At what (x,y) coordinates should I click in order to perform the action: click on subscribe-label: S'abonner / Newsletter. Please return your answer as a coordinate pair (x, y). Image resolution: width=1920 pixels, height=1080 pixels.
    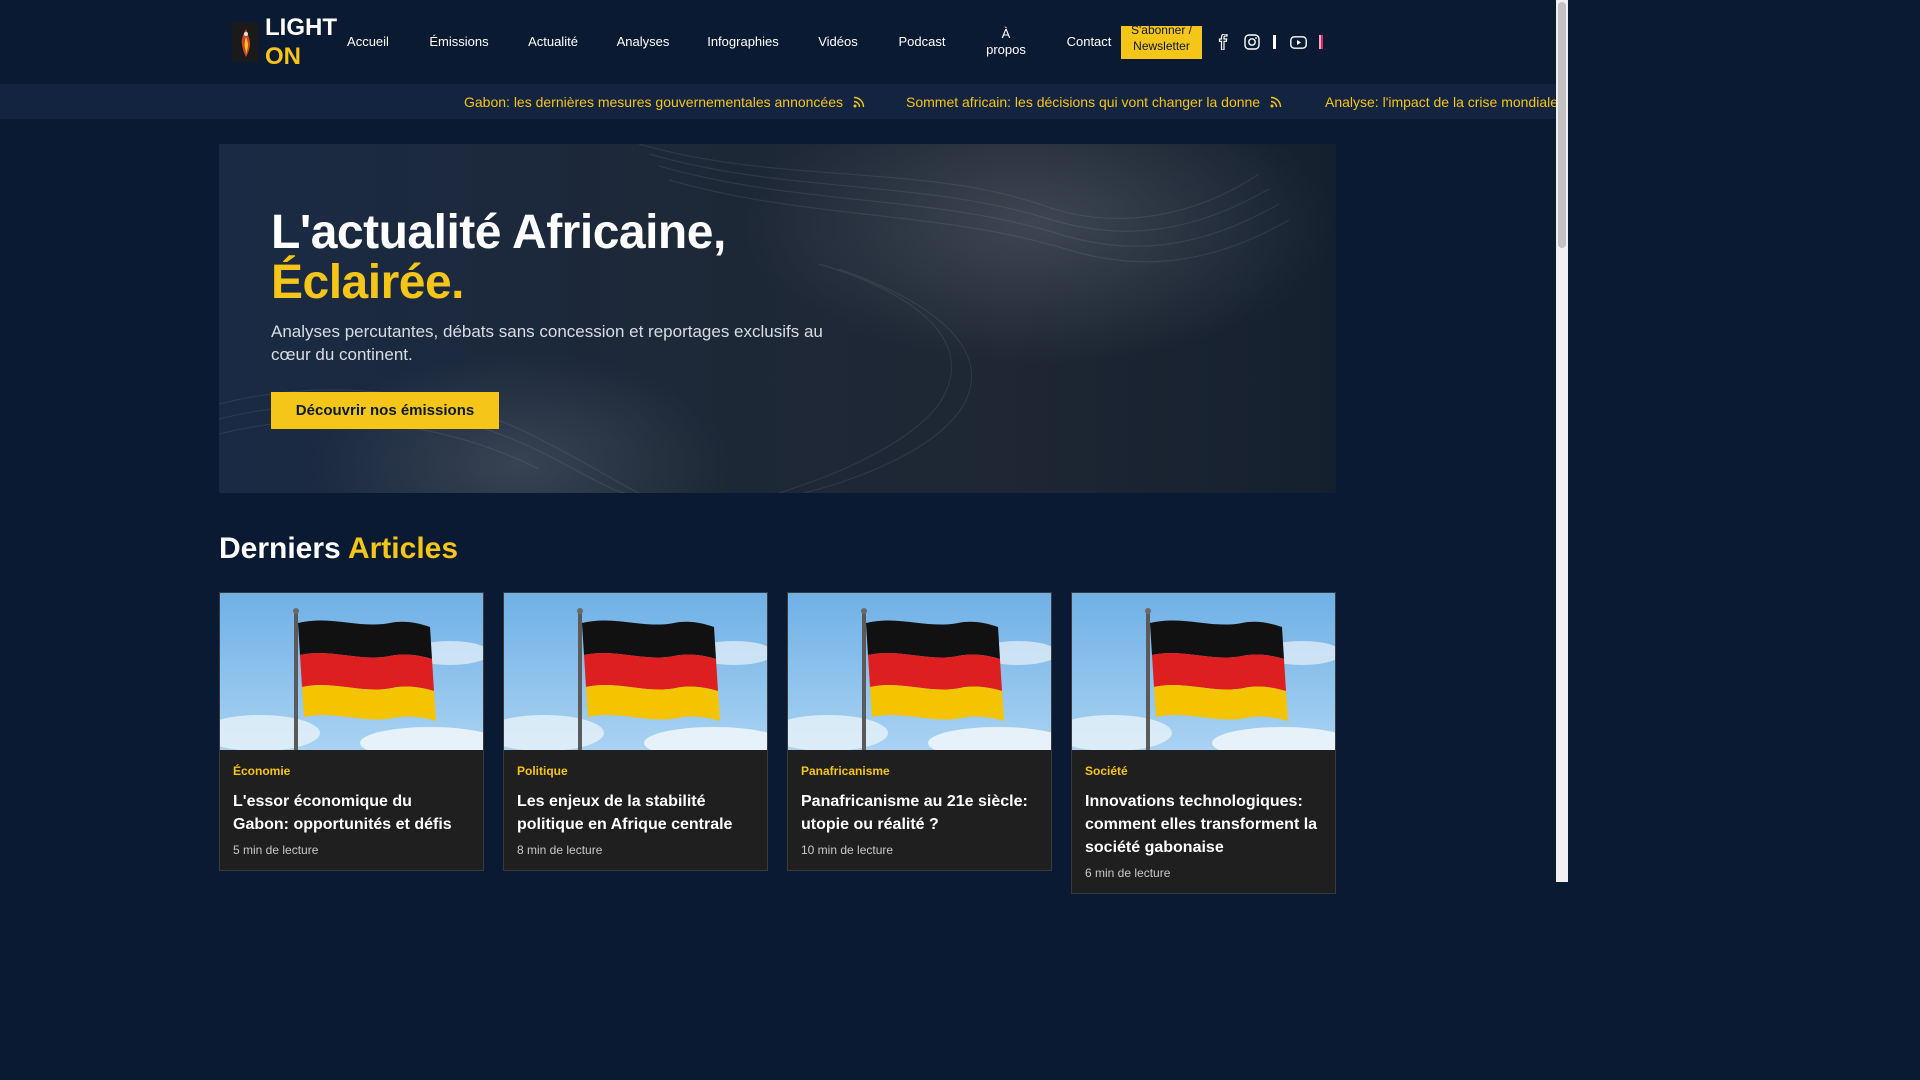
    Looking at the image, I should click on (1161, 39).